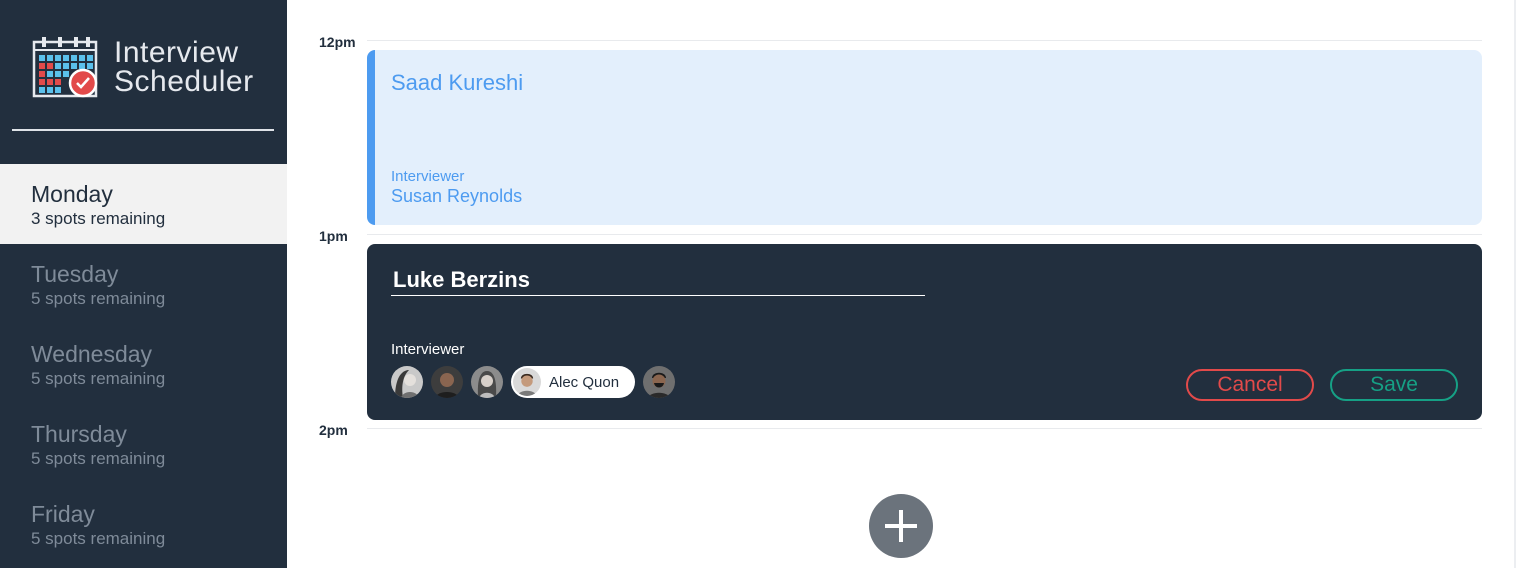 The image size is (1516, 568). What do you see at coordinates (63, 514) in the screenshot?
I see `day-name: Friday` at bounding box center [63, 514].